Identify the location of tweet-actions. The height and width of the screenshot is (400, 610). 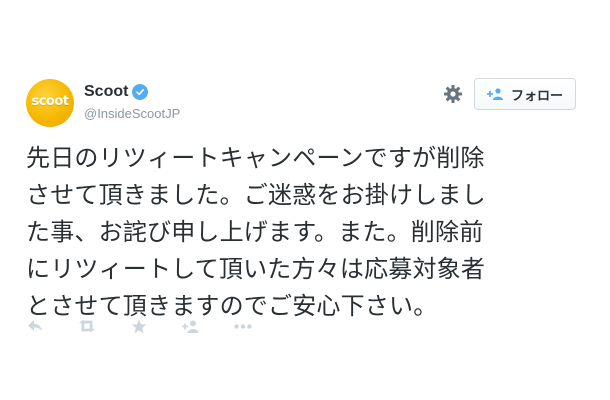
(139, 326).